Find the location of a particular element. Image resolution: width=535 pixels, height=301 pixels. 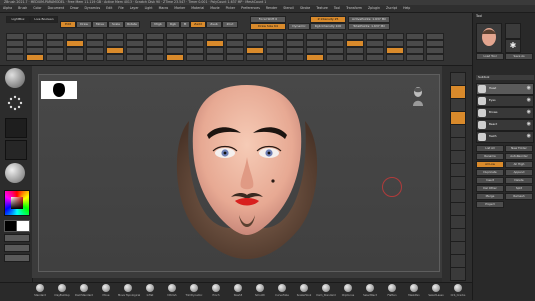

right-tray-button-zoom is located at coordinates (458, 118).